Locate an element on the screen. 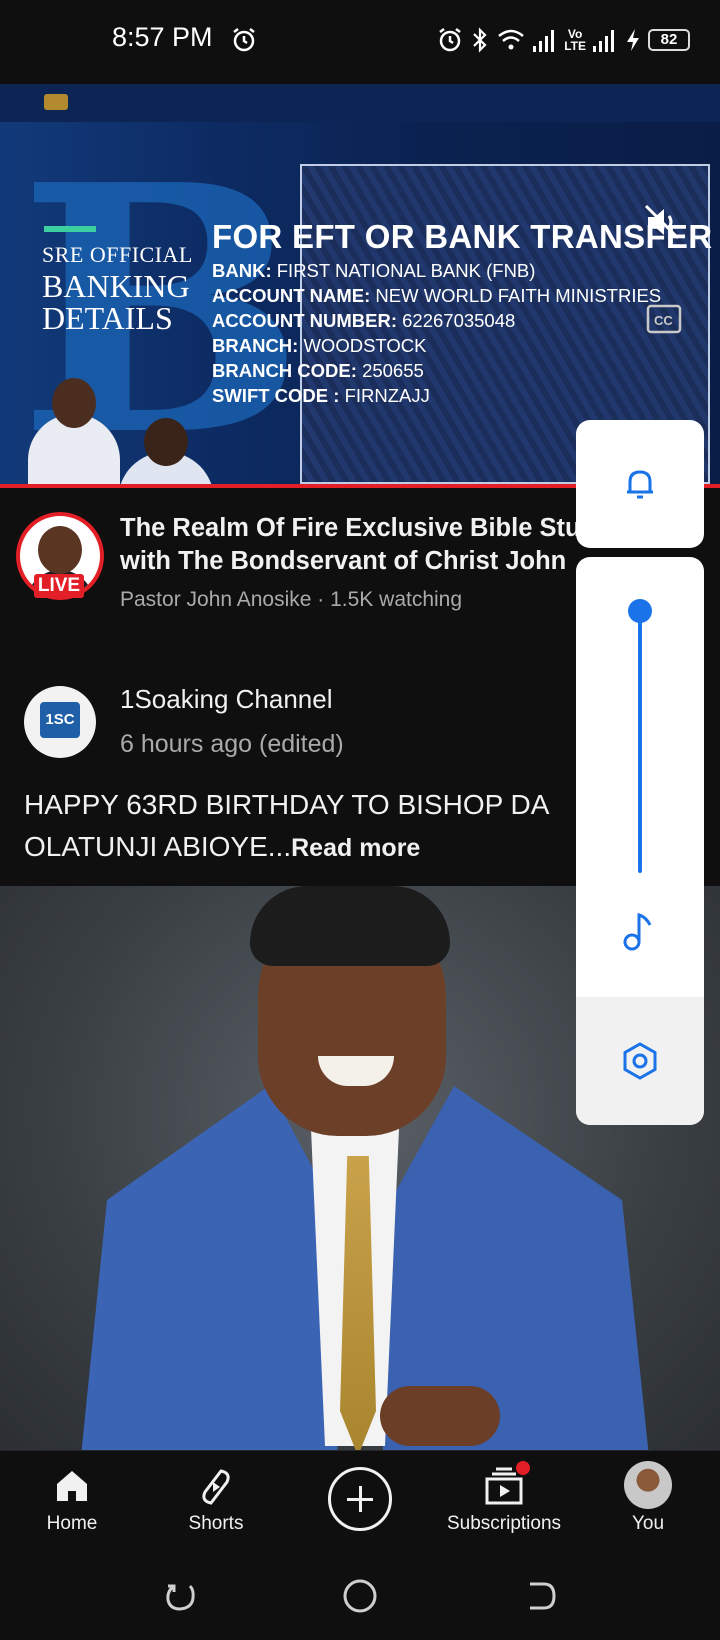 Image resolution: width=720 pixels, height=1640 pixels. status-bar: 8:57 PM Vo LTE 82 is located at coordinates (360, 42).